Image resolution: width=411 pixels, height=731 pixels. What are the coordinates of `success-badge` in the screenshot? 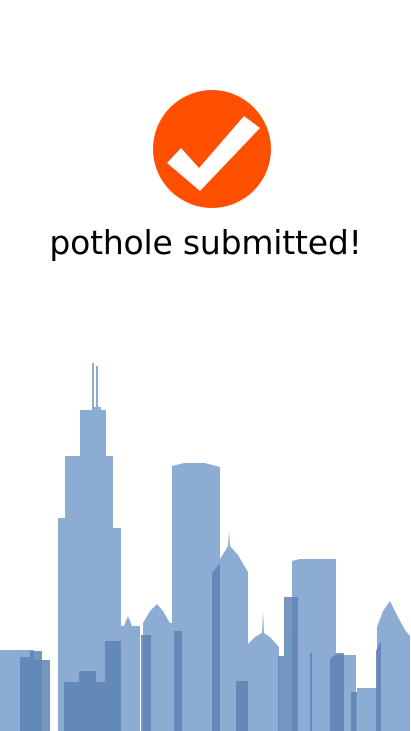 It's located at (212, 149).